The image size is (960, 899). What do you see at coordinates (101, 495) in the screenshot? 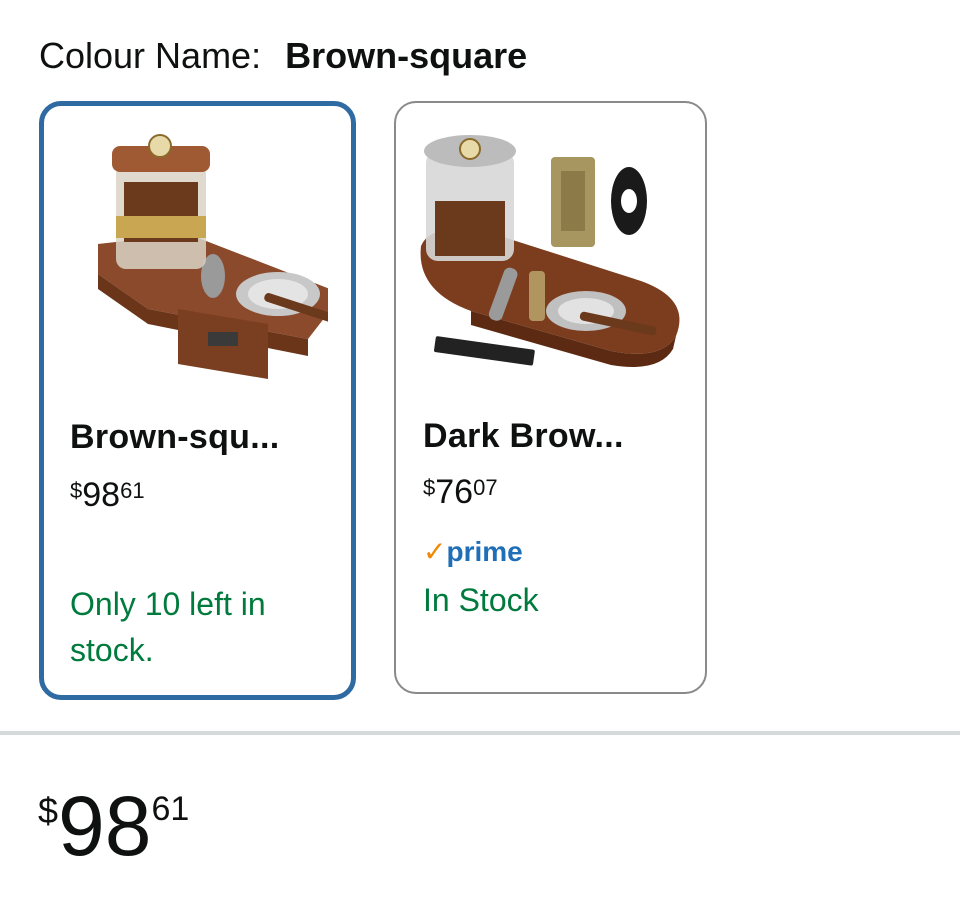
I see `price-whole: 98` at bounding box center [101, 495].